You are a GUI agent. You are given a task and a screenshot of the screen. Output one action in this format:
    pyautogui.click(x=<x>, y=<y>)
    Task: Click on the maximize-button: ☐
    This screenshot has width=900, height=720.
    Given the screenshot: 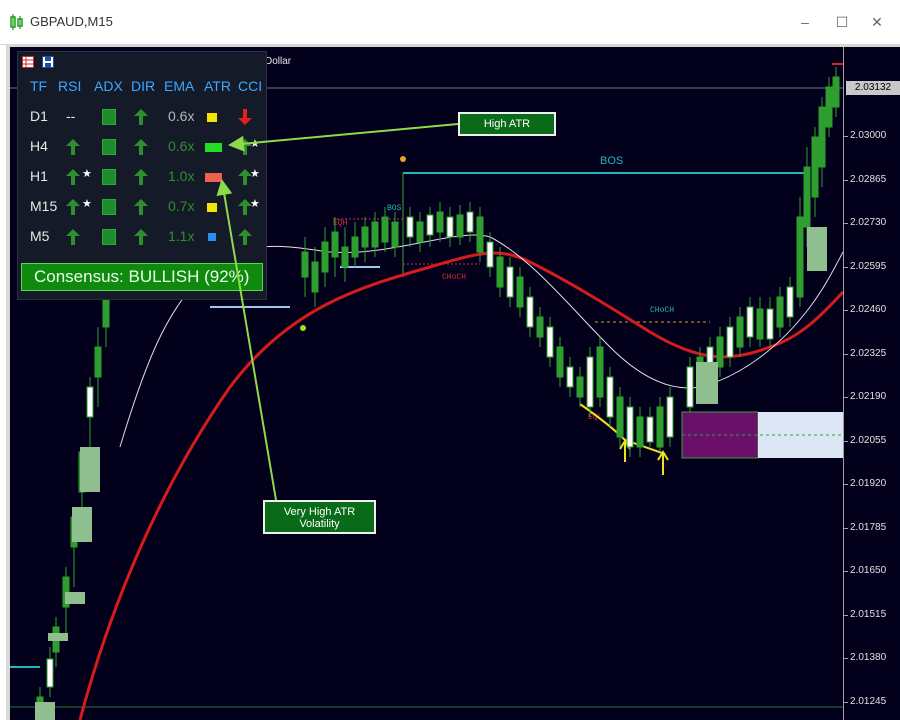 What is the action you would take?
    pyautogui.click(x=842, y=22)
    